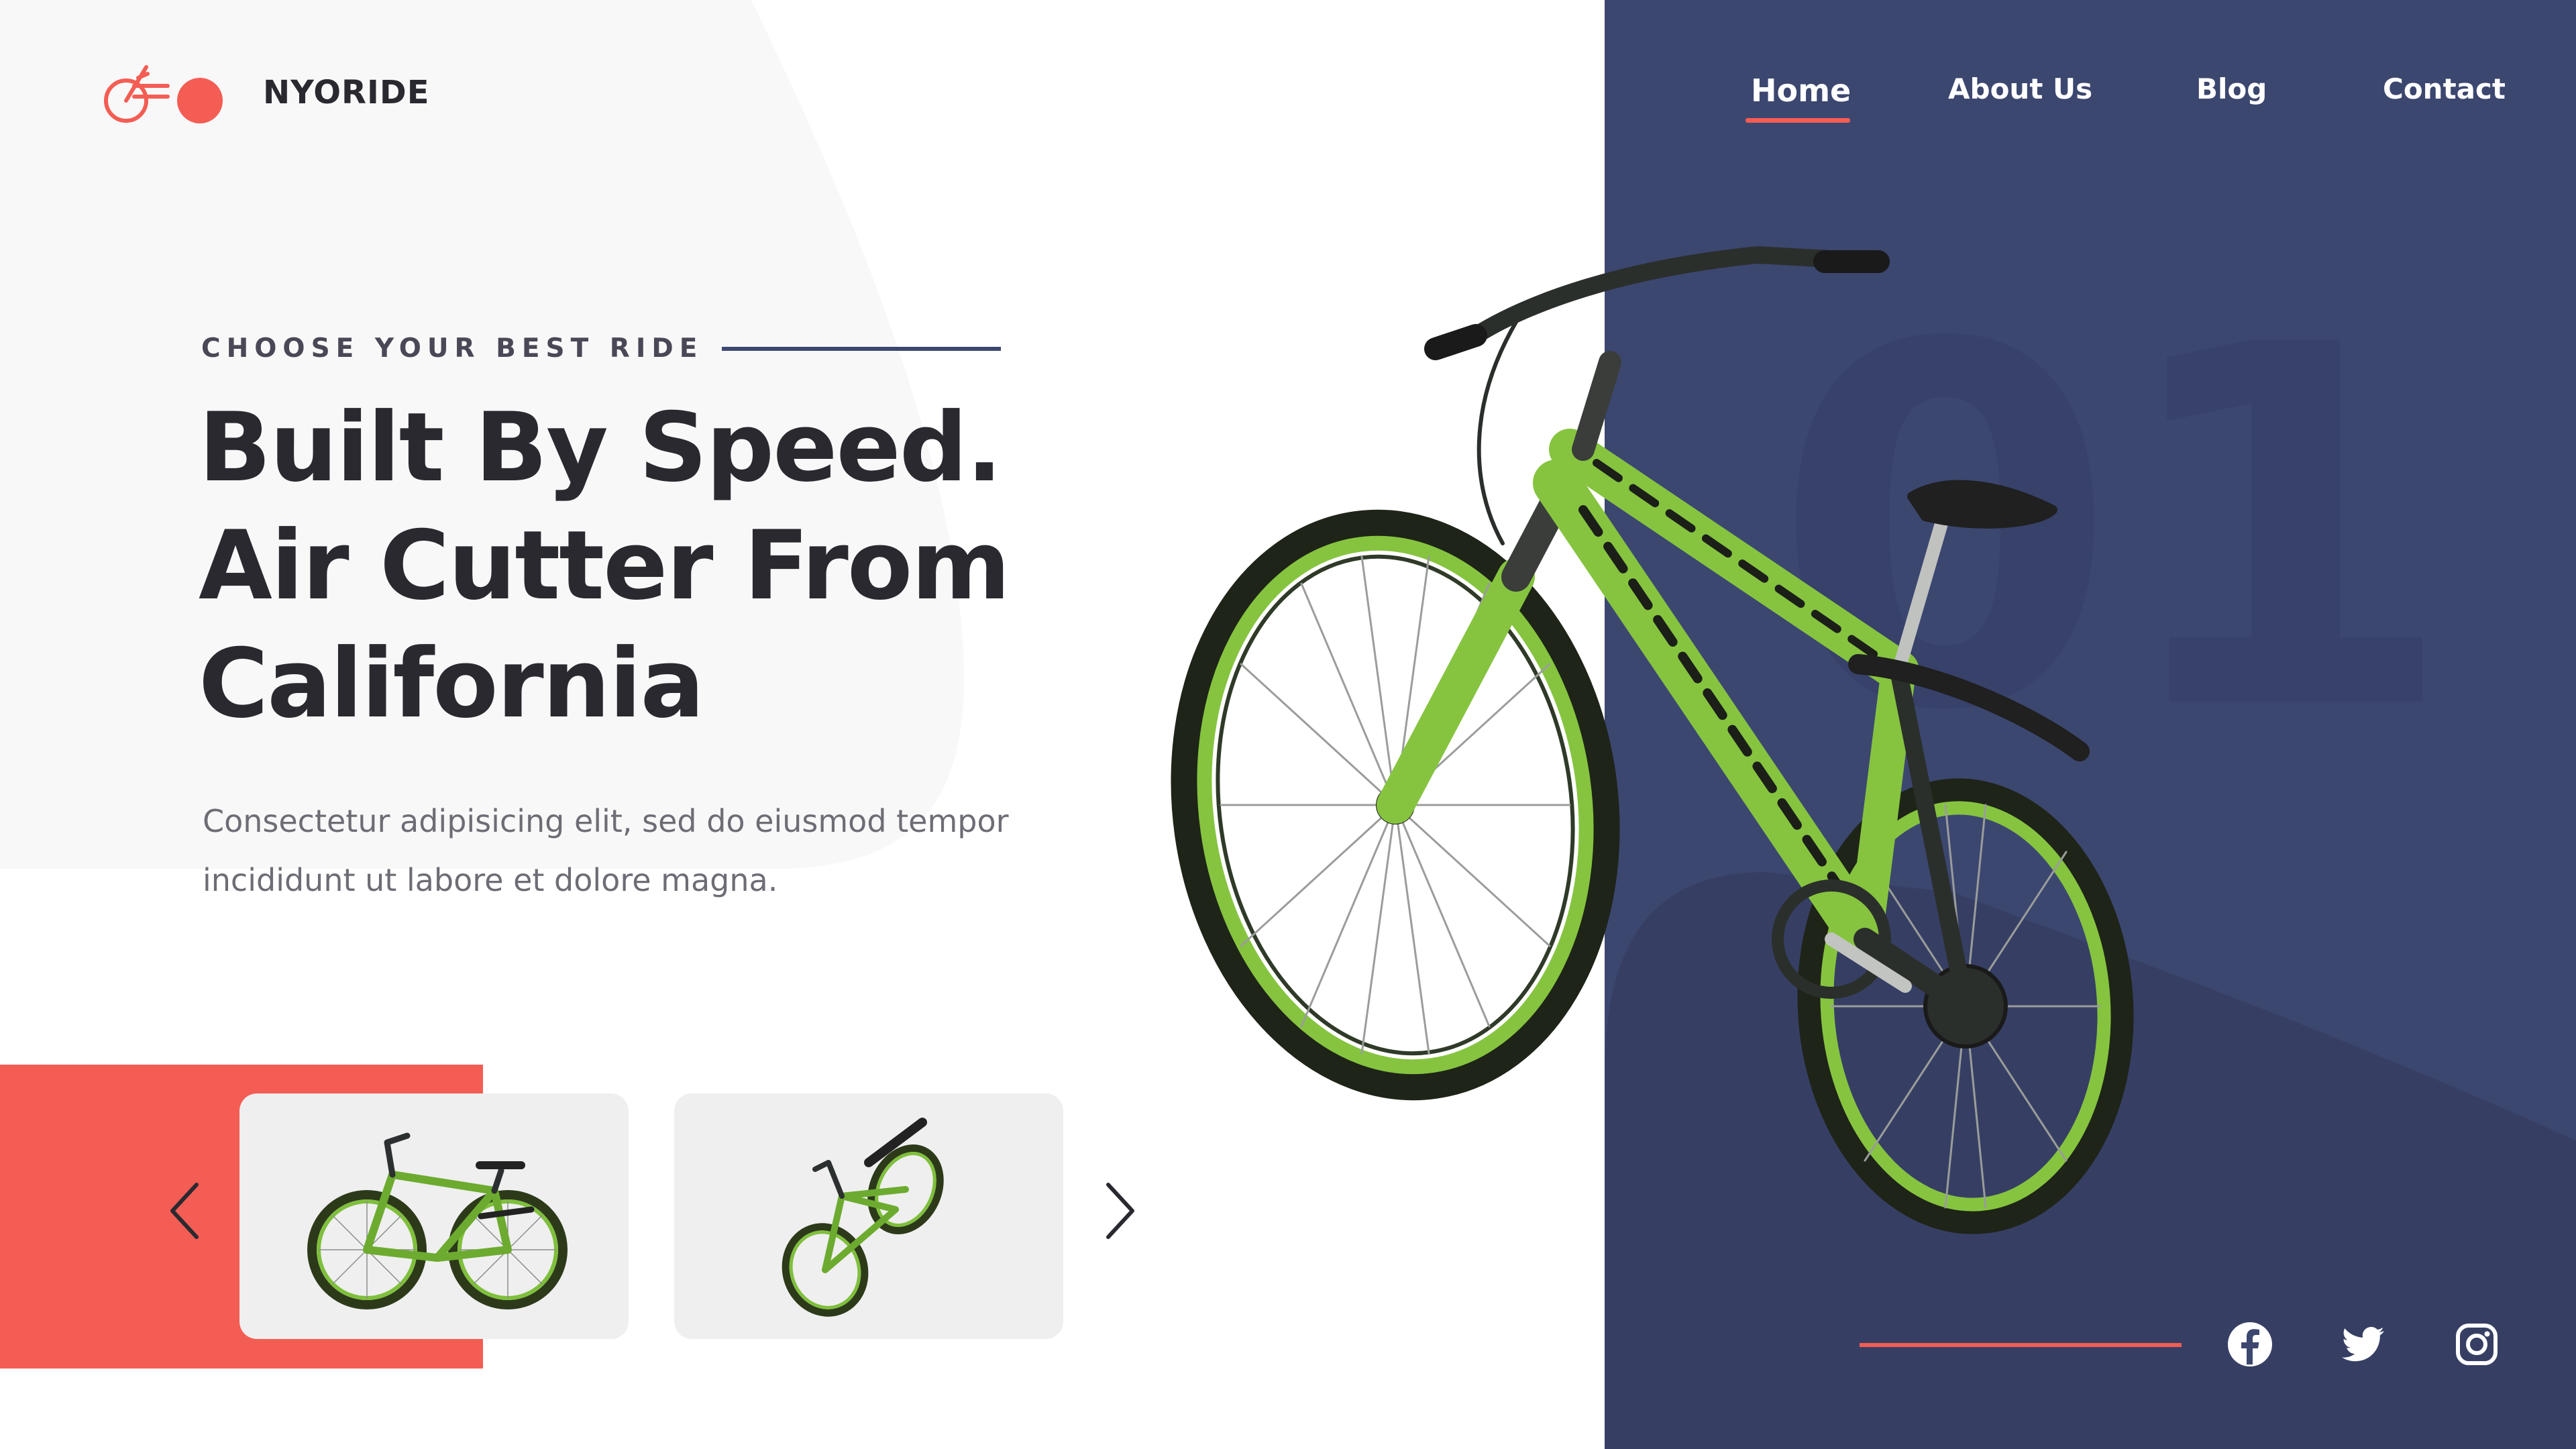 The width and height of the screenshot is (2576, 1449). Describe the element at coordinates (862, 348) in the screenshot. I see `eyebrow-divider` at that location.